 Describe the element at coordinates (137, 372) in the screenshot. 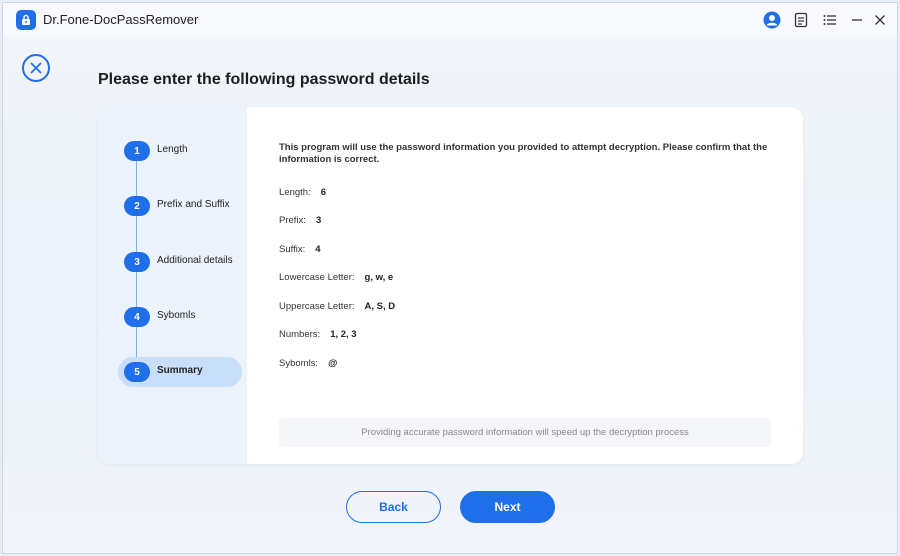

I see `step-number: 5` at that location.